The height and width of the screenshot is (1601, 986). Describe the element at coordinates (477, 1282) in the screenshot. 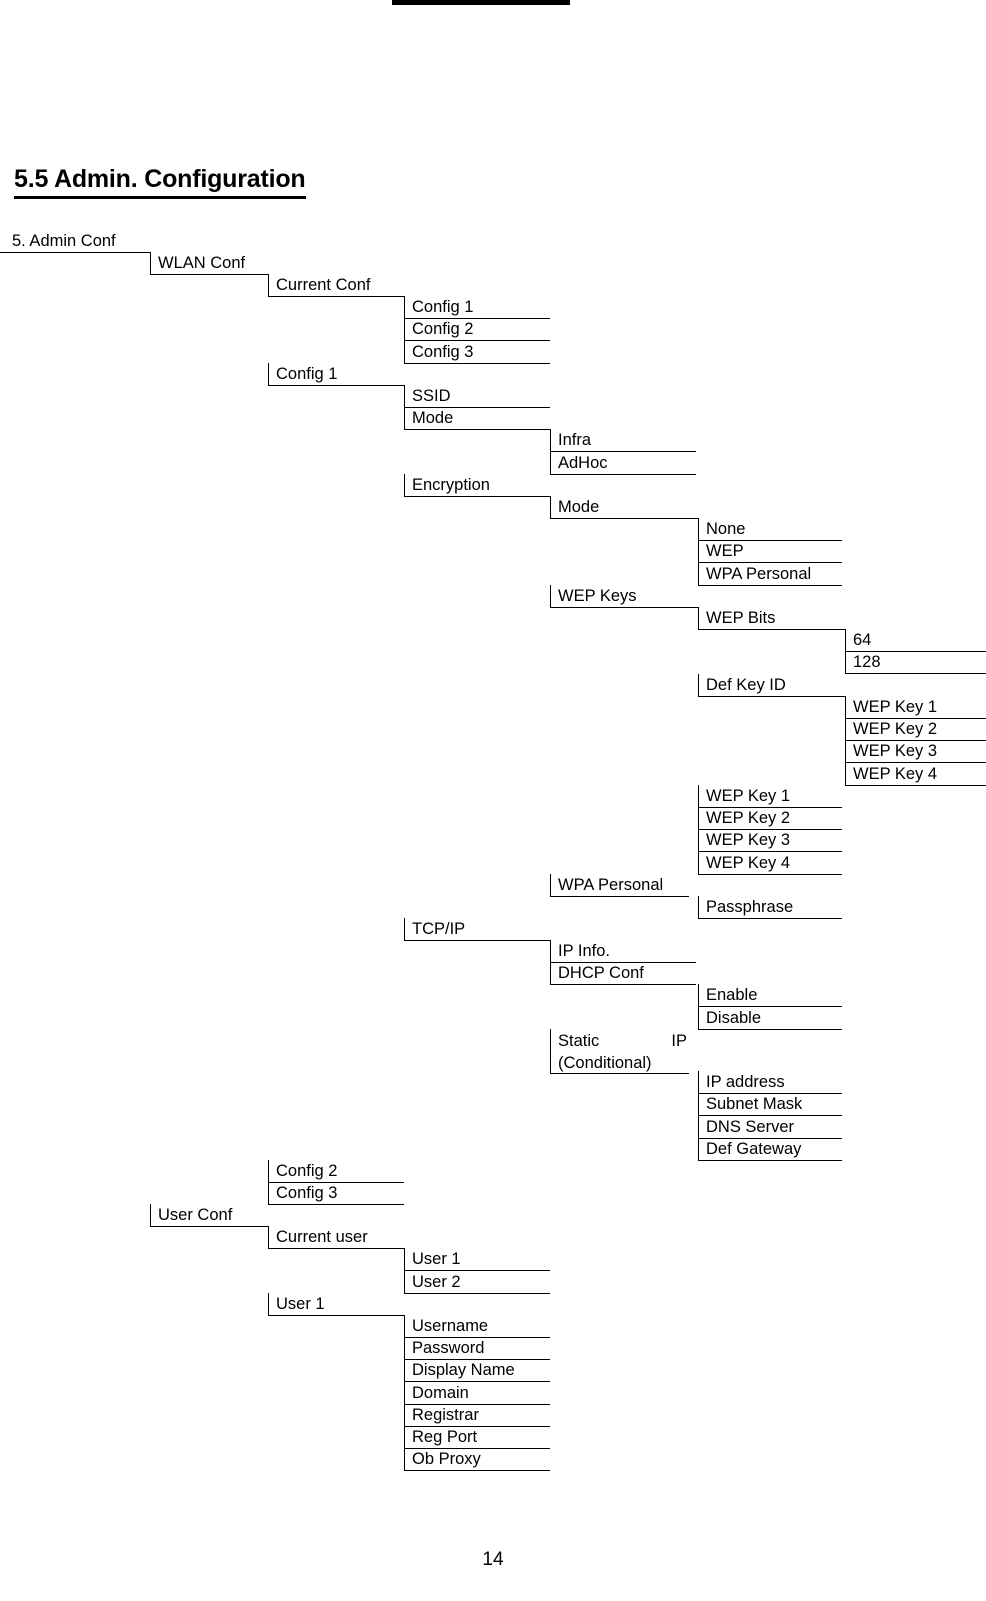

I see `tree-node: User 2` at that location.